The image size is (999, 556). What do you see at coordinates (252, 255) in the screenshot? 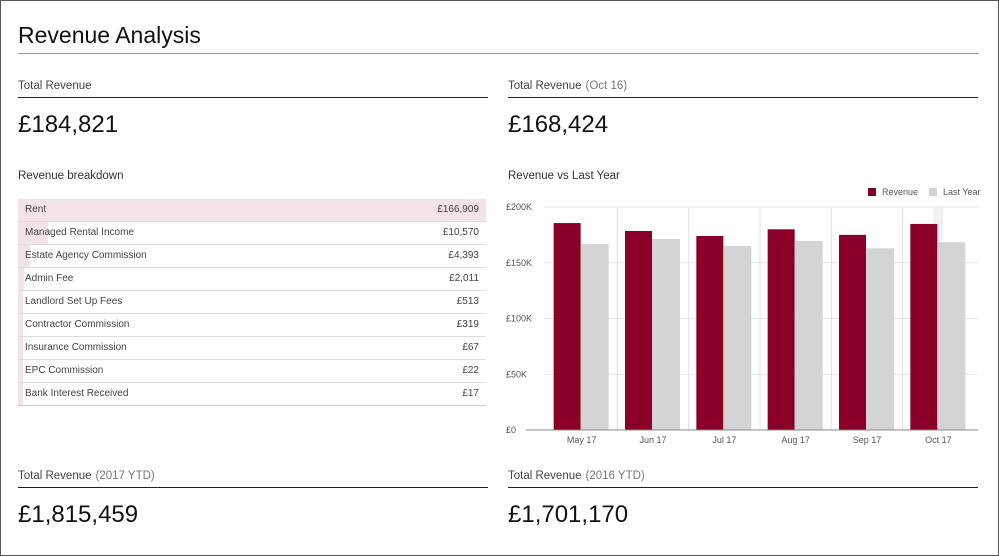
I see `breakdown-row: Estate Agency Commission £4,393` at bounding box center [252, 255].